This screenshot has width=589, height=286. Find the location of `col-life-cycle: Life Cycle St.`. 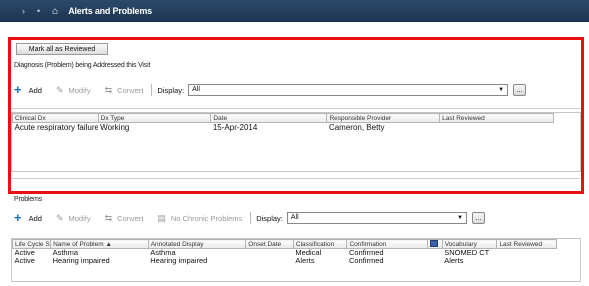

col-life-cycle: Life Cycle St. is located at coordinates (31, 244).